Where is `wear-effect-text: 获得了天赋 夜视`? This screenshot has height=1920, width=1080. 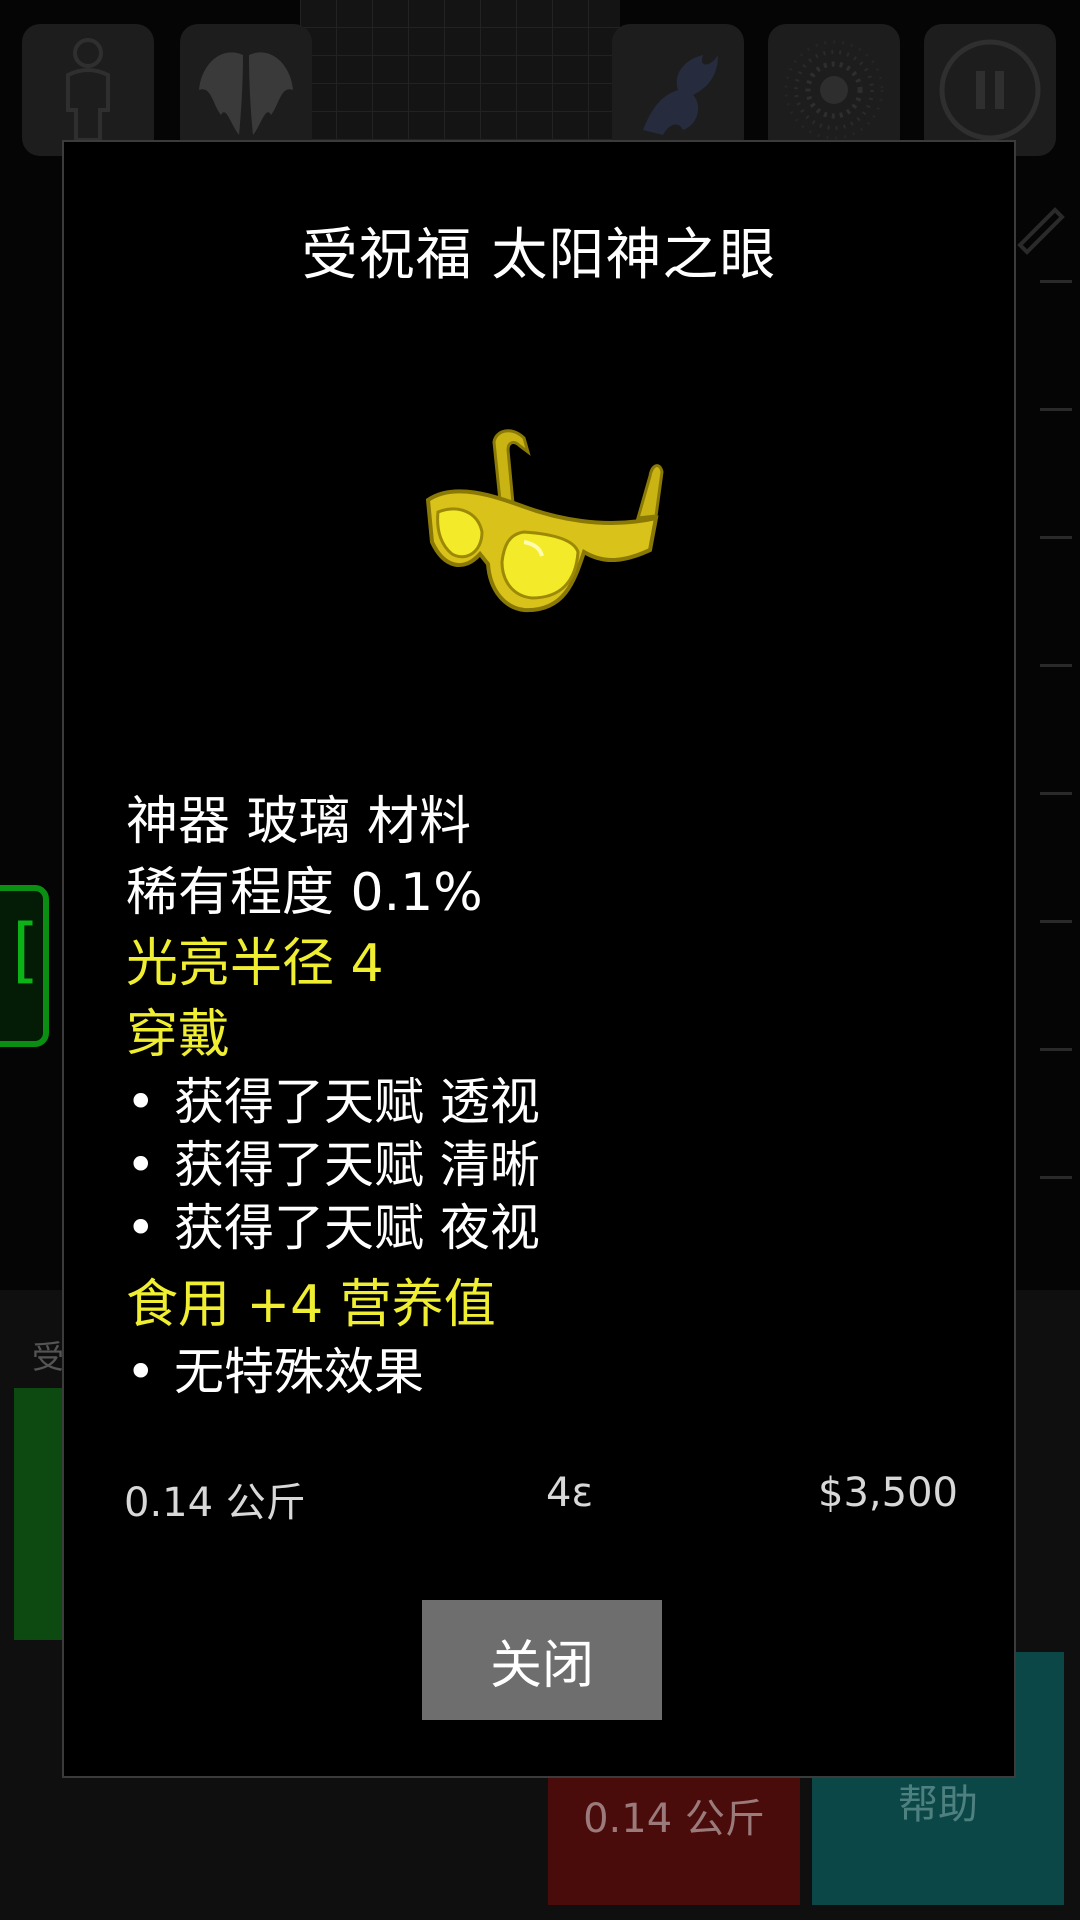
wear-effect-text: 获得了天赋 夜视 is located at coordinates (357, 1228).